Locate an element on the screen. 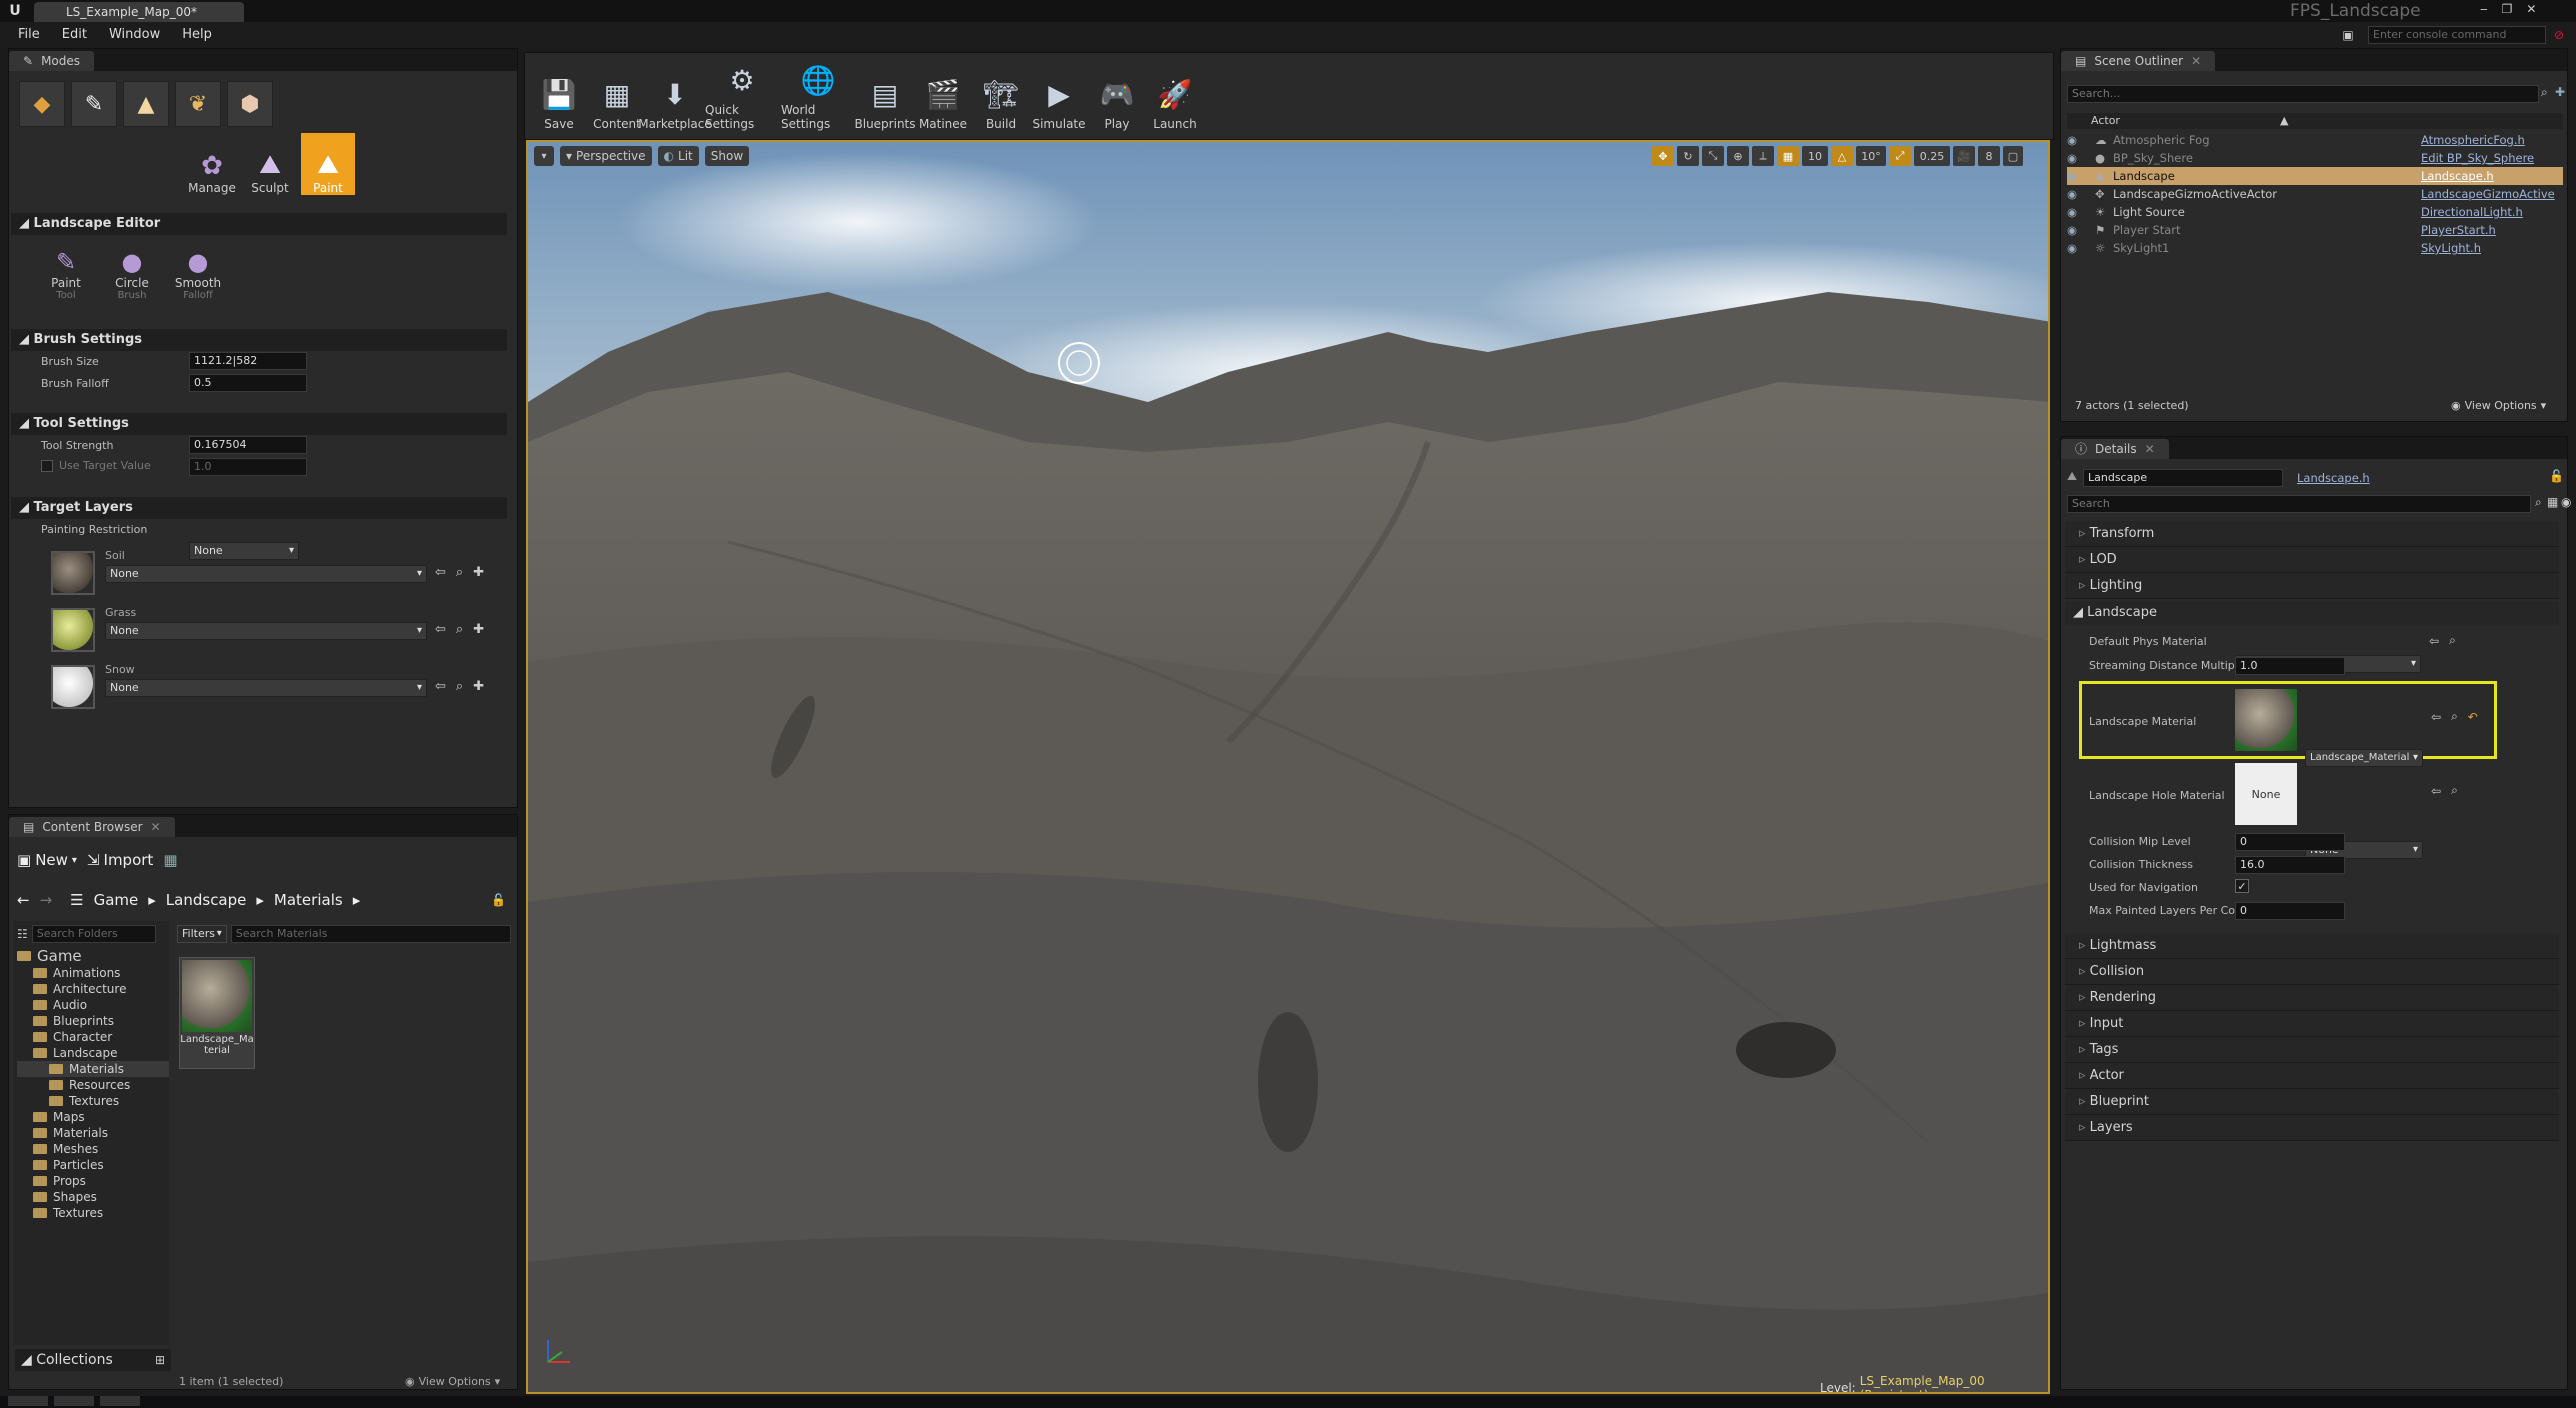 Image resolution: width=2576 pixels, height=1408 pixels. collision-thickness-field: 16.0 is located at coordinates (2290, 865).